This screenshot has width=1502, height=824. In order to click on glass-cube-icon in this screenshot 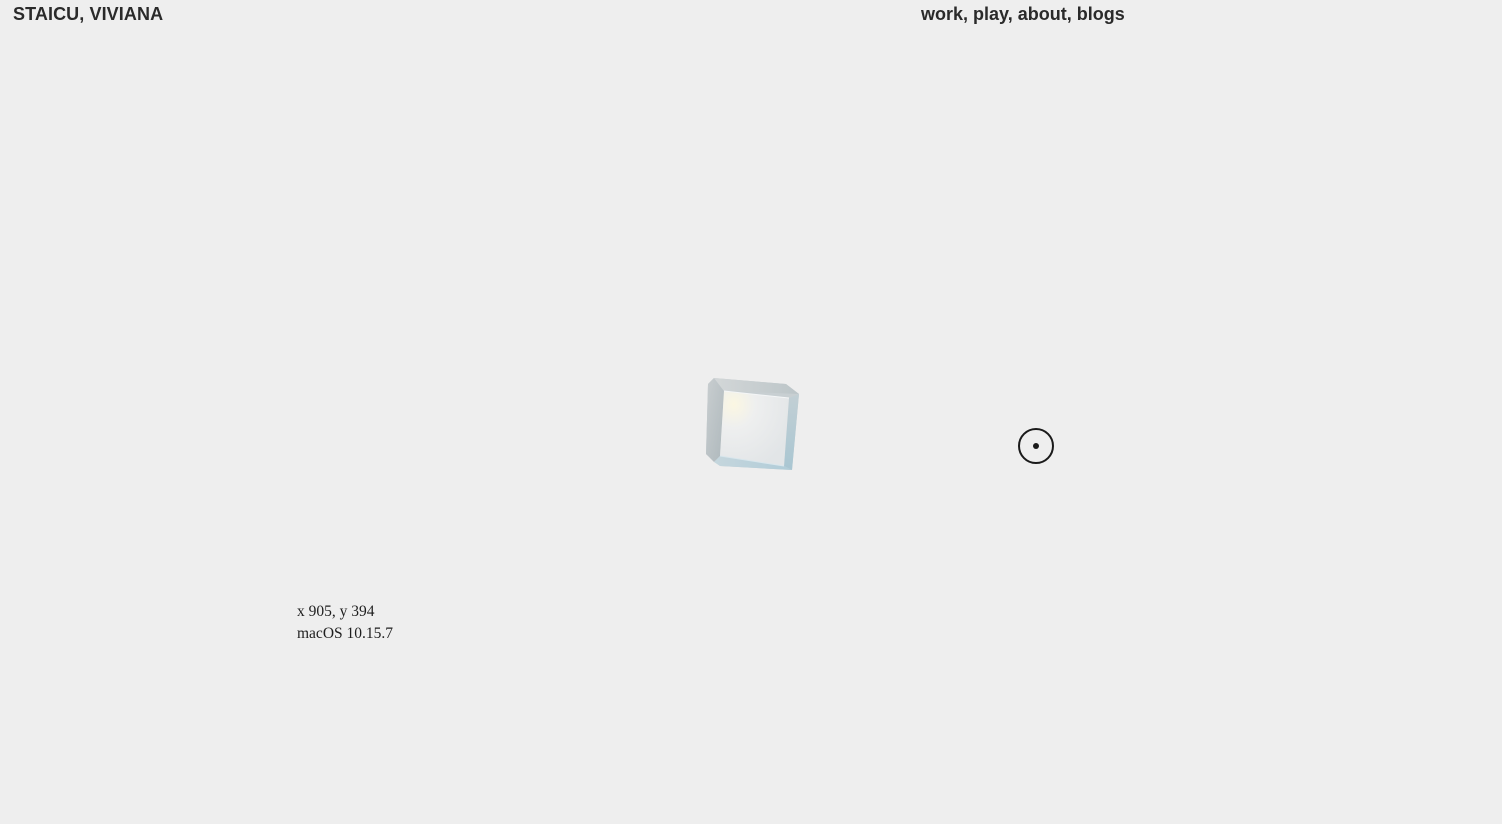, I will do `click(753, 424)`.